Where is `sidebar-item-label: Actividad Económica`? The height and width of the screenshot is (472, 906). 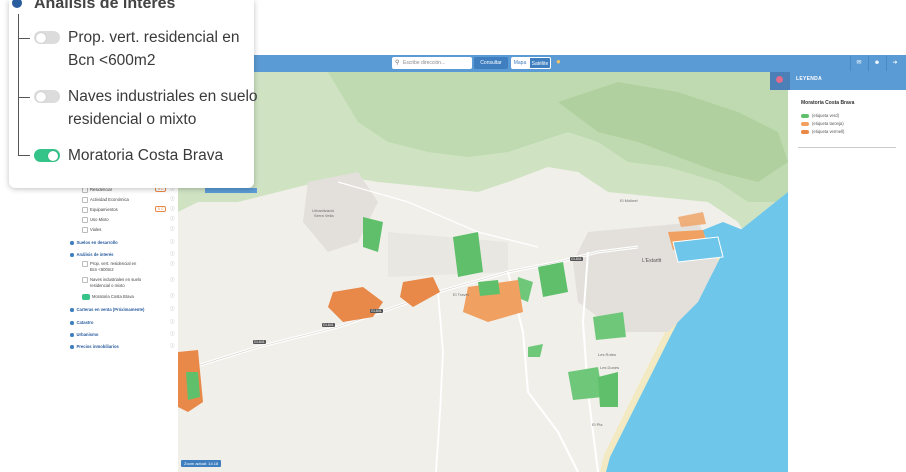 sidebar-item-label: Actividad Económica is located at coordinates (109, 200).